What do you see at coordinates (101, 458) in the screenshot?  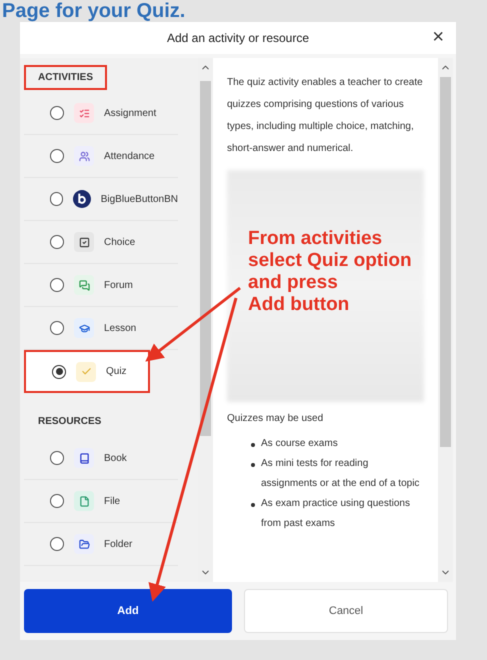 I see `option-row: Book` at bounding box center [101, 458].